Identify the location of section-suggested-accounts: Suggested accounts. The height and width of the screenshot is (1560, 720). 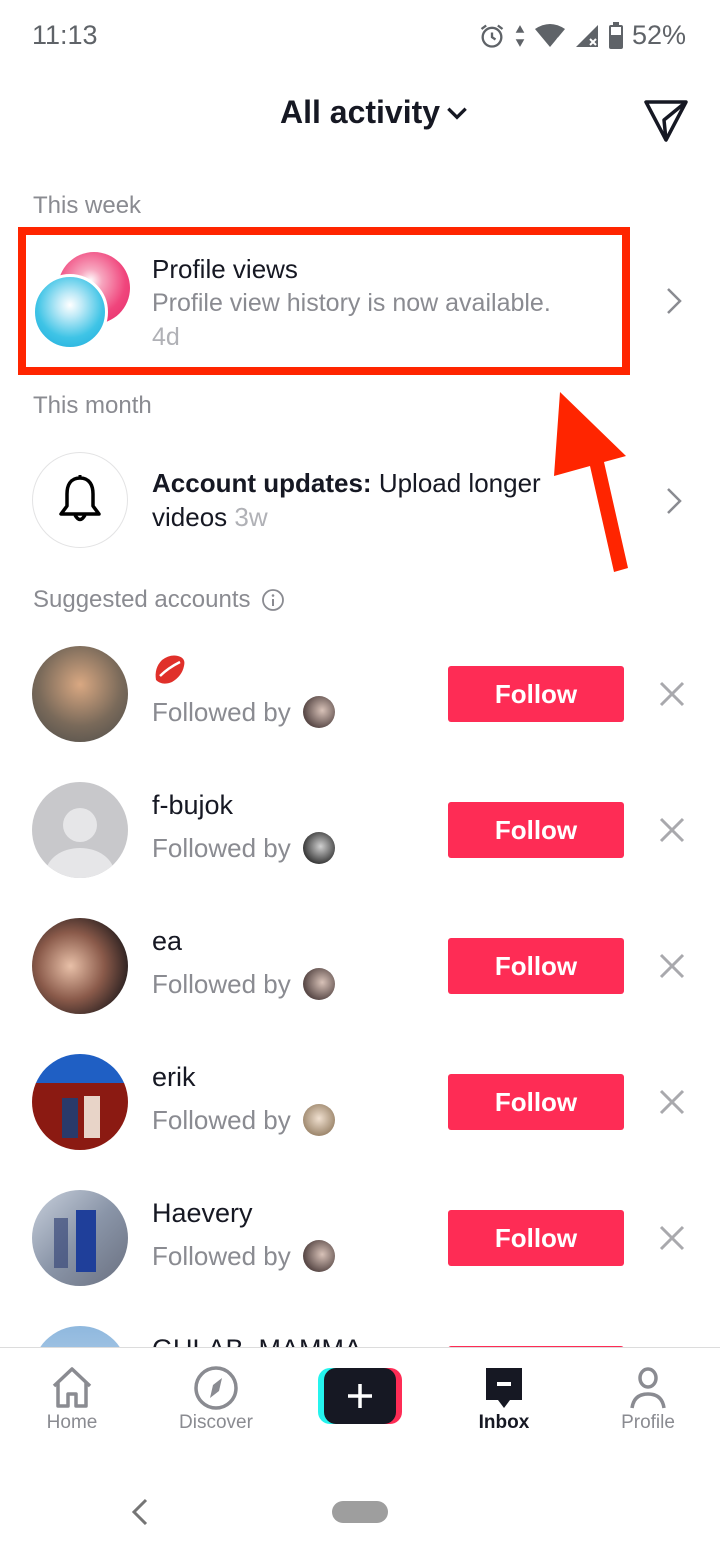
(159, 600).